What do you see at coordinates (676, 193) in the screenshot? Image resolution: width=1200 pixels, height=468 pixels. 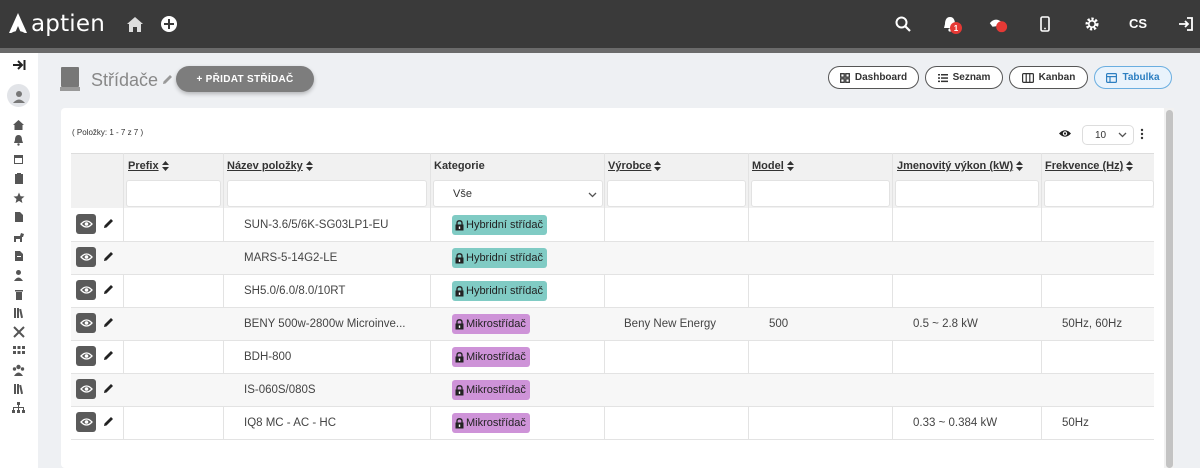 I see `filter-manufacturer-input` at bounding box center [676, 193].